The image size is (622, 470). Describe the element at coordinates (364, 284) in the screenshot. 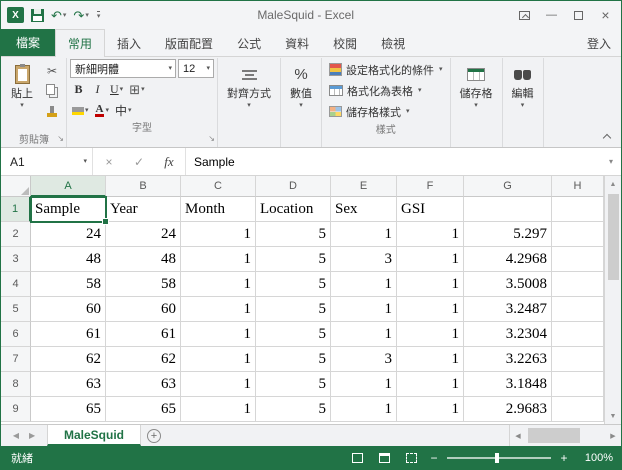

I see `cell-E4: 1` at that location.